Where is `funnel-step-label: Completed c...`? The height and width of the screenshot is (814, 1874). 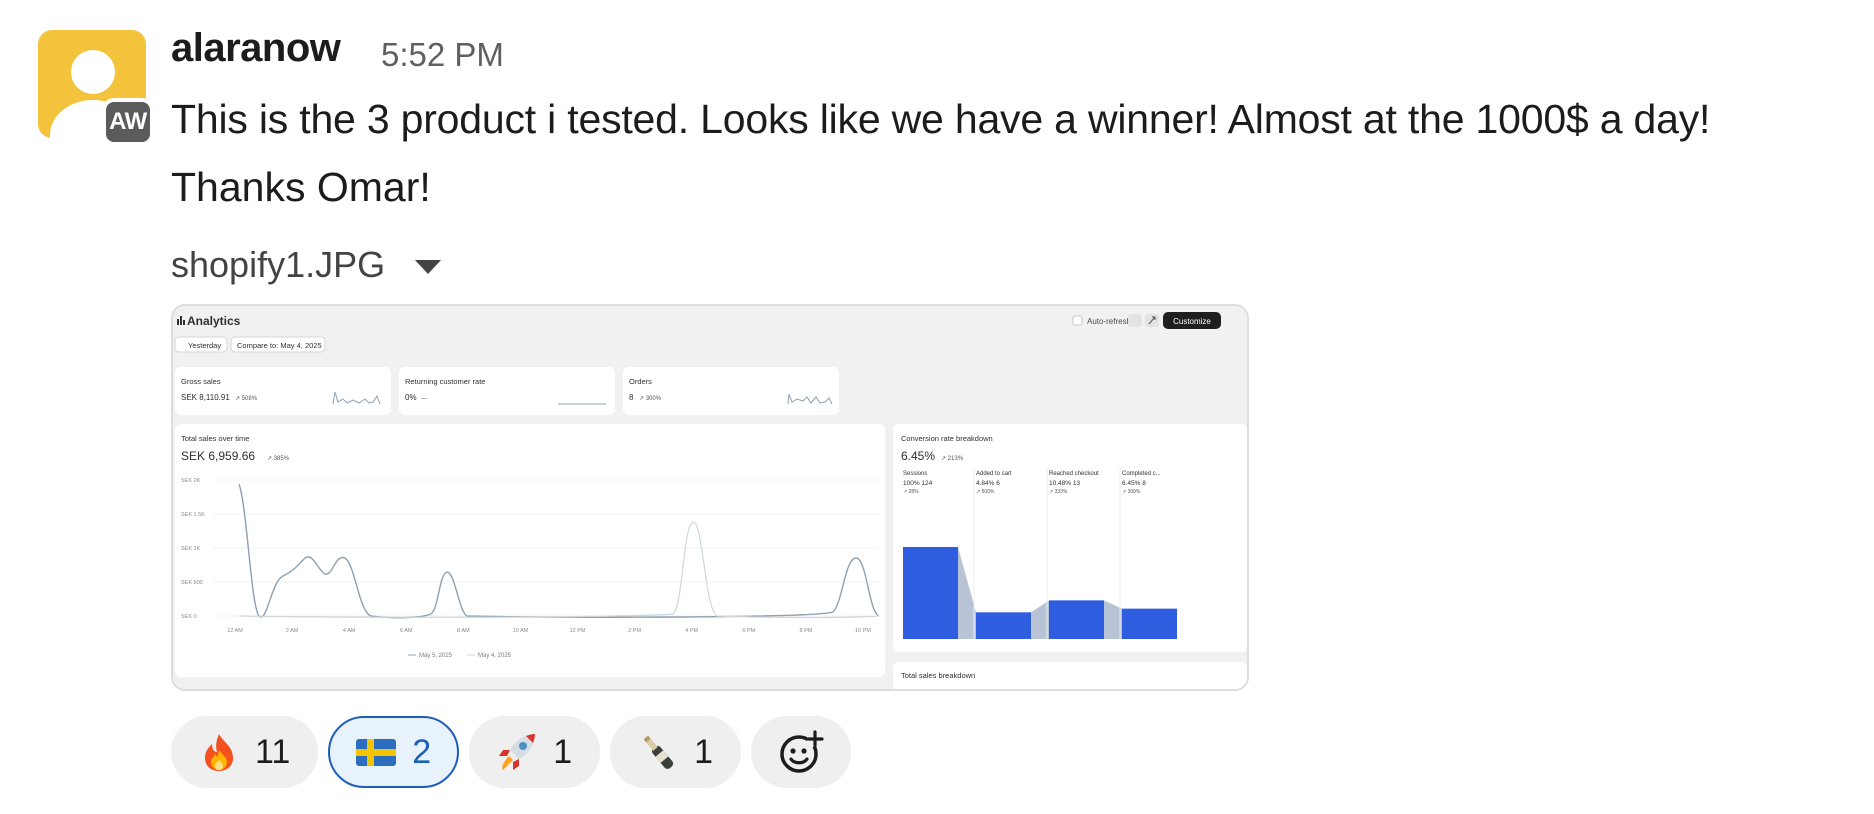 funnel-step-label: Completed c... is located at coordinates (1141, 474).